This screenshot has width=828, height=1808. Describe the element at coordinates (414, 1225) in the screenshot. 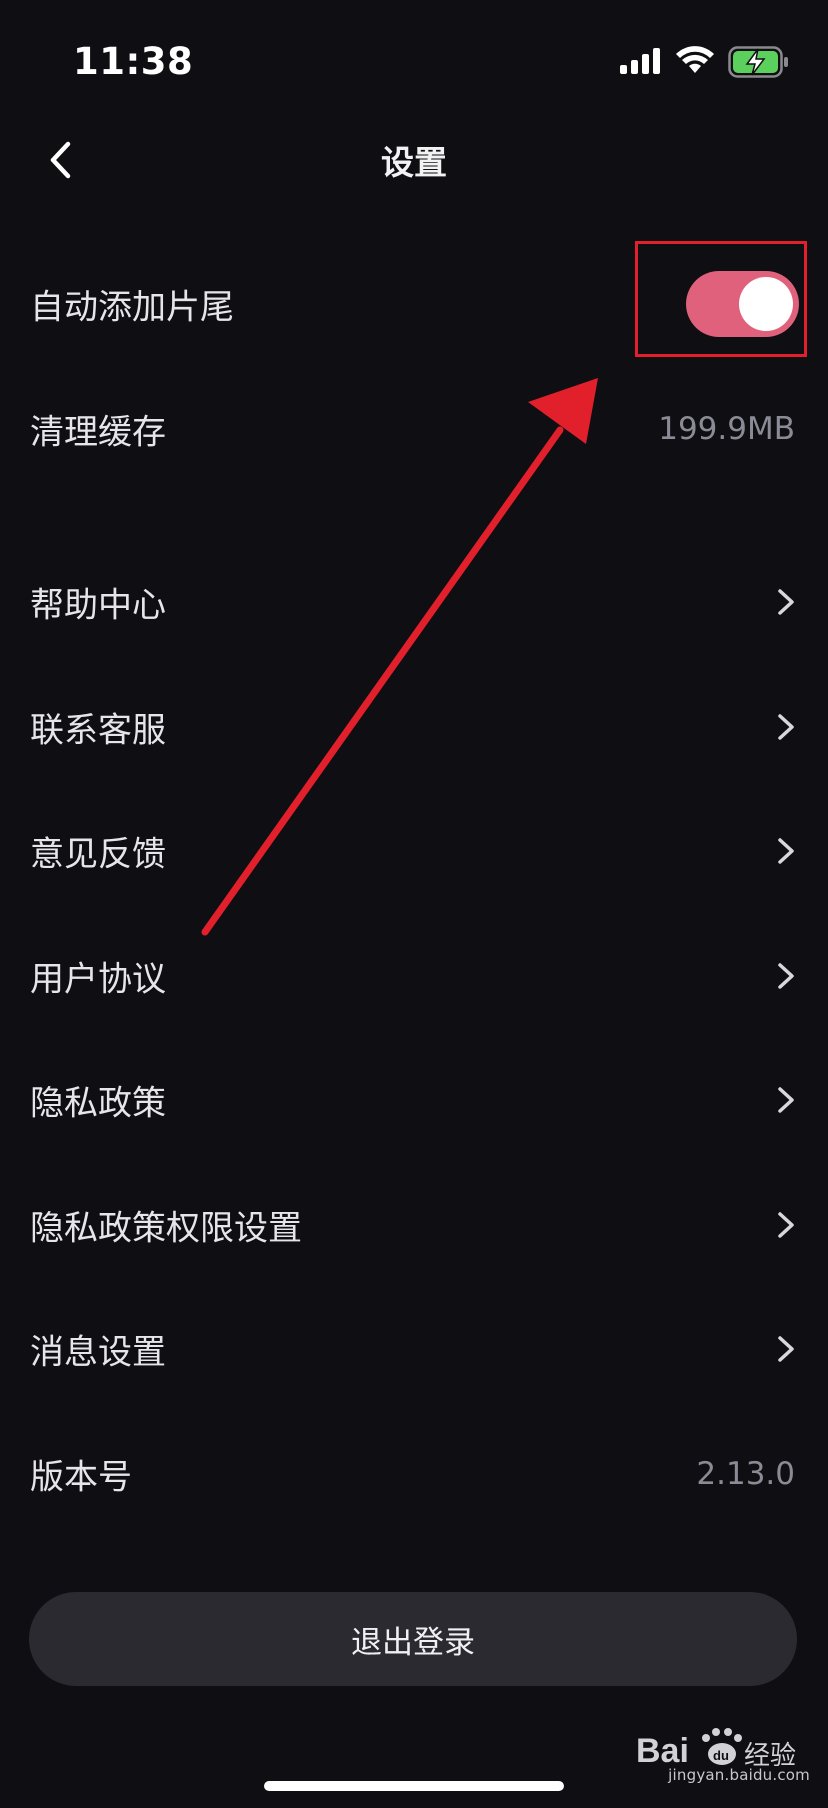

I see `settings-row-privacy-permissions: 隐私政策权限设置` at that location.